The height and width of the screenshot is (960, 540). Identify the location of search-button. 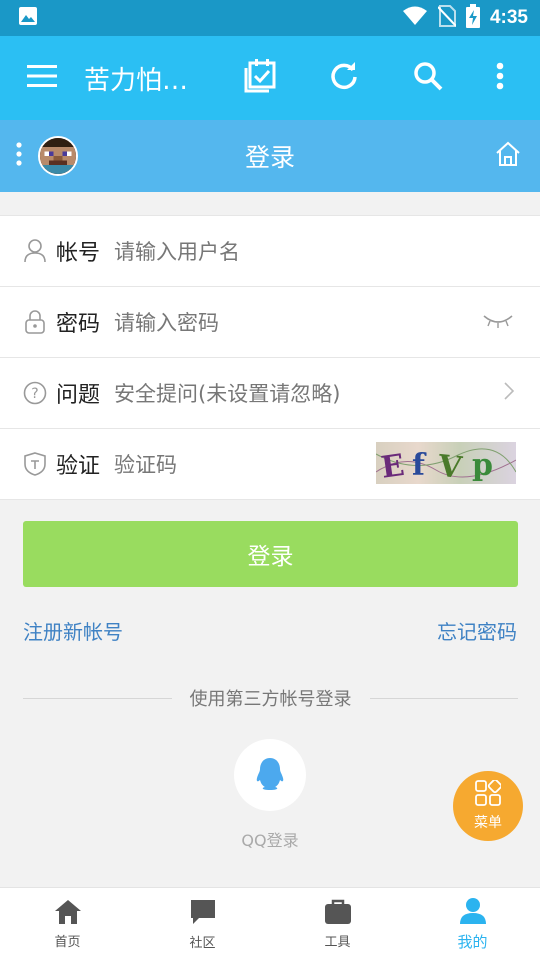
(428, 78).